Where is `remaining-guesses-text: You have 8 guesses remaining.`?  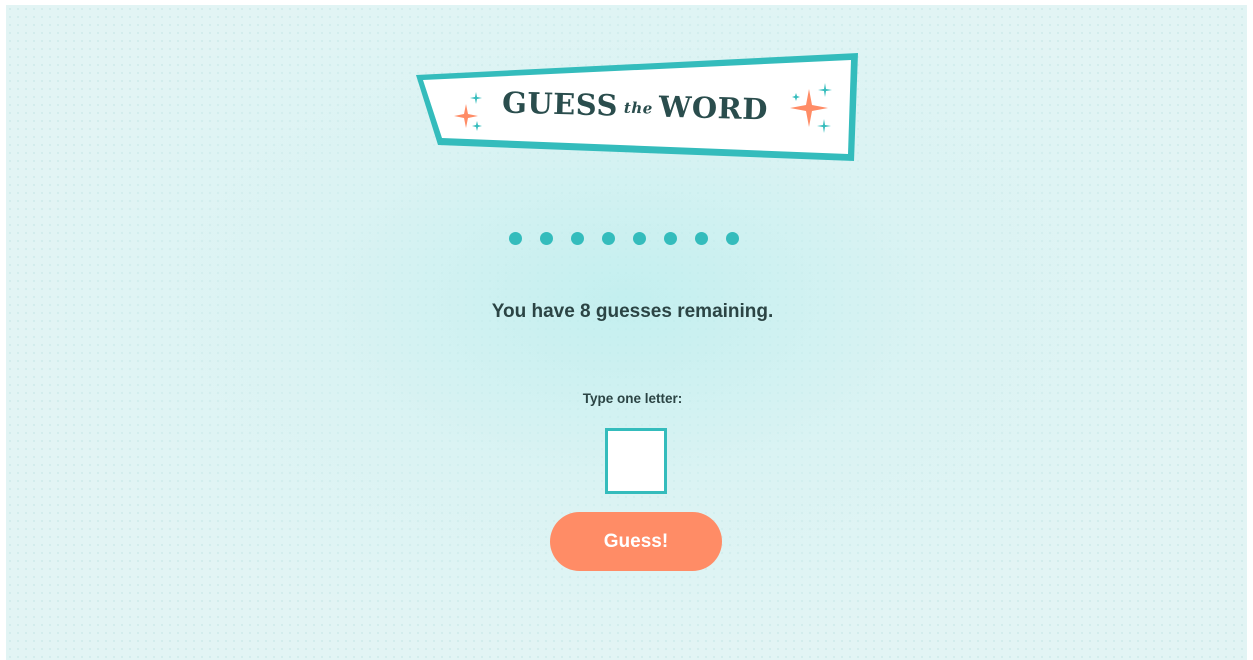
remaining-guesses-text: You have 8 guesses remaining. is located at coordinates (632, 311).